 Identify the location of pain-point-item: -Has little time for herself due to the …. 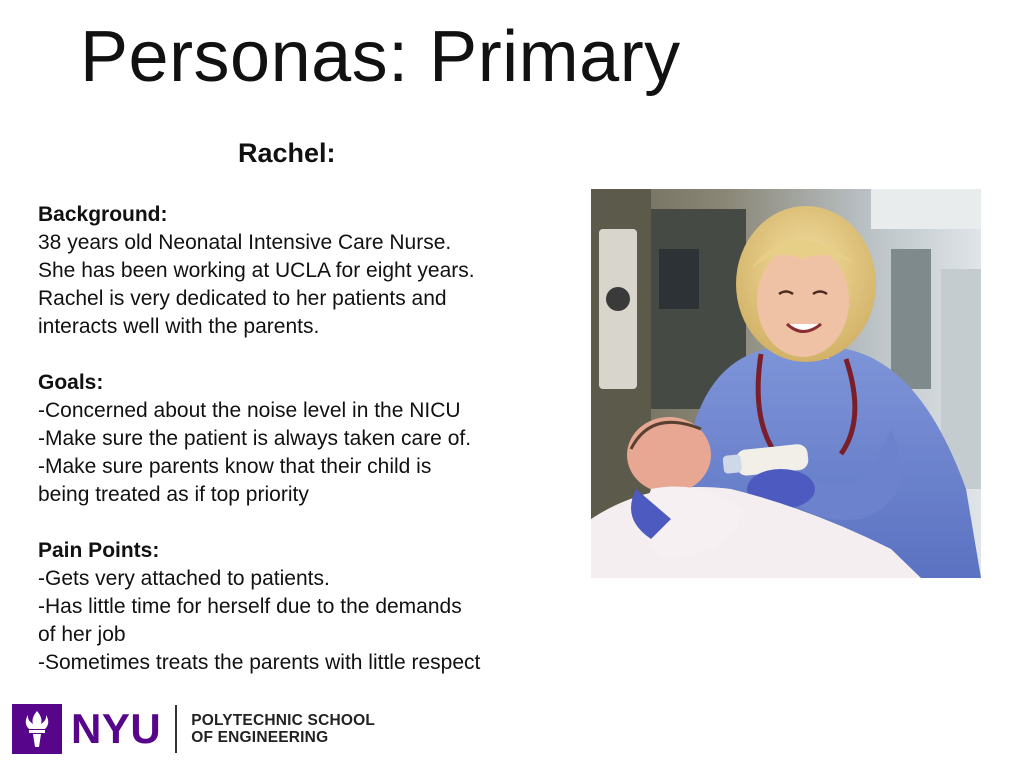
(250, 606).